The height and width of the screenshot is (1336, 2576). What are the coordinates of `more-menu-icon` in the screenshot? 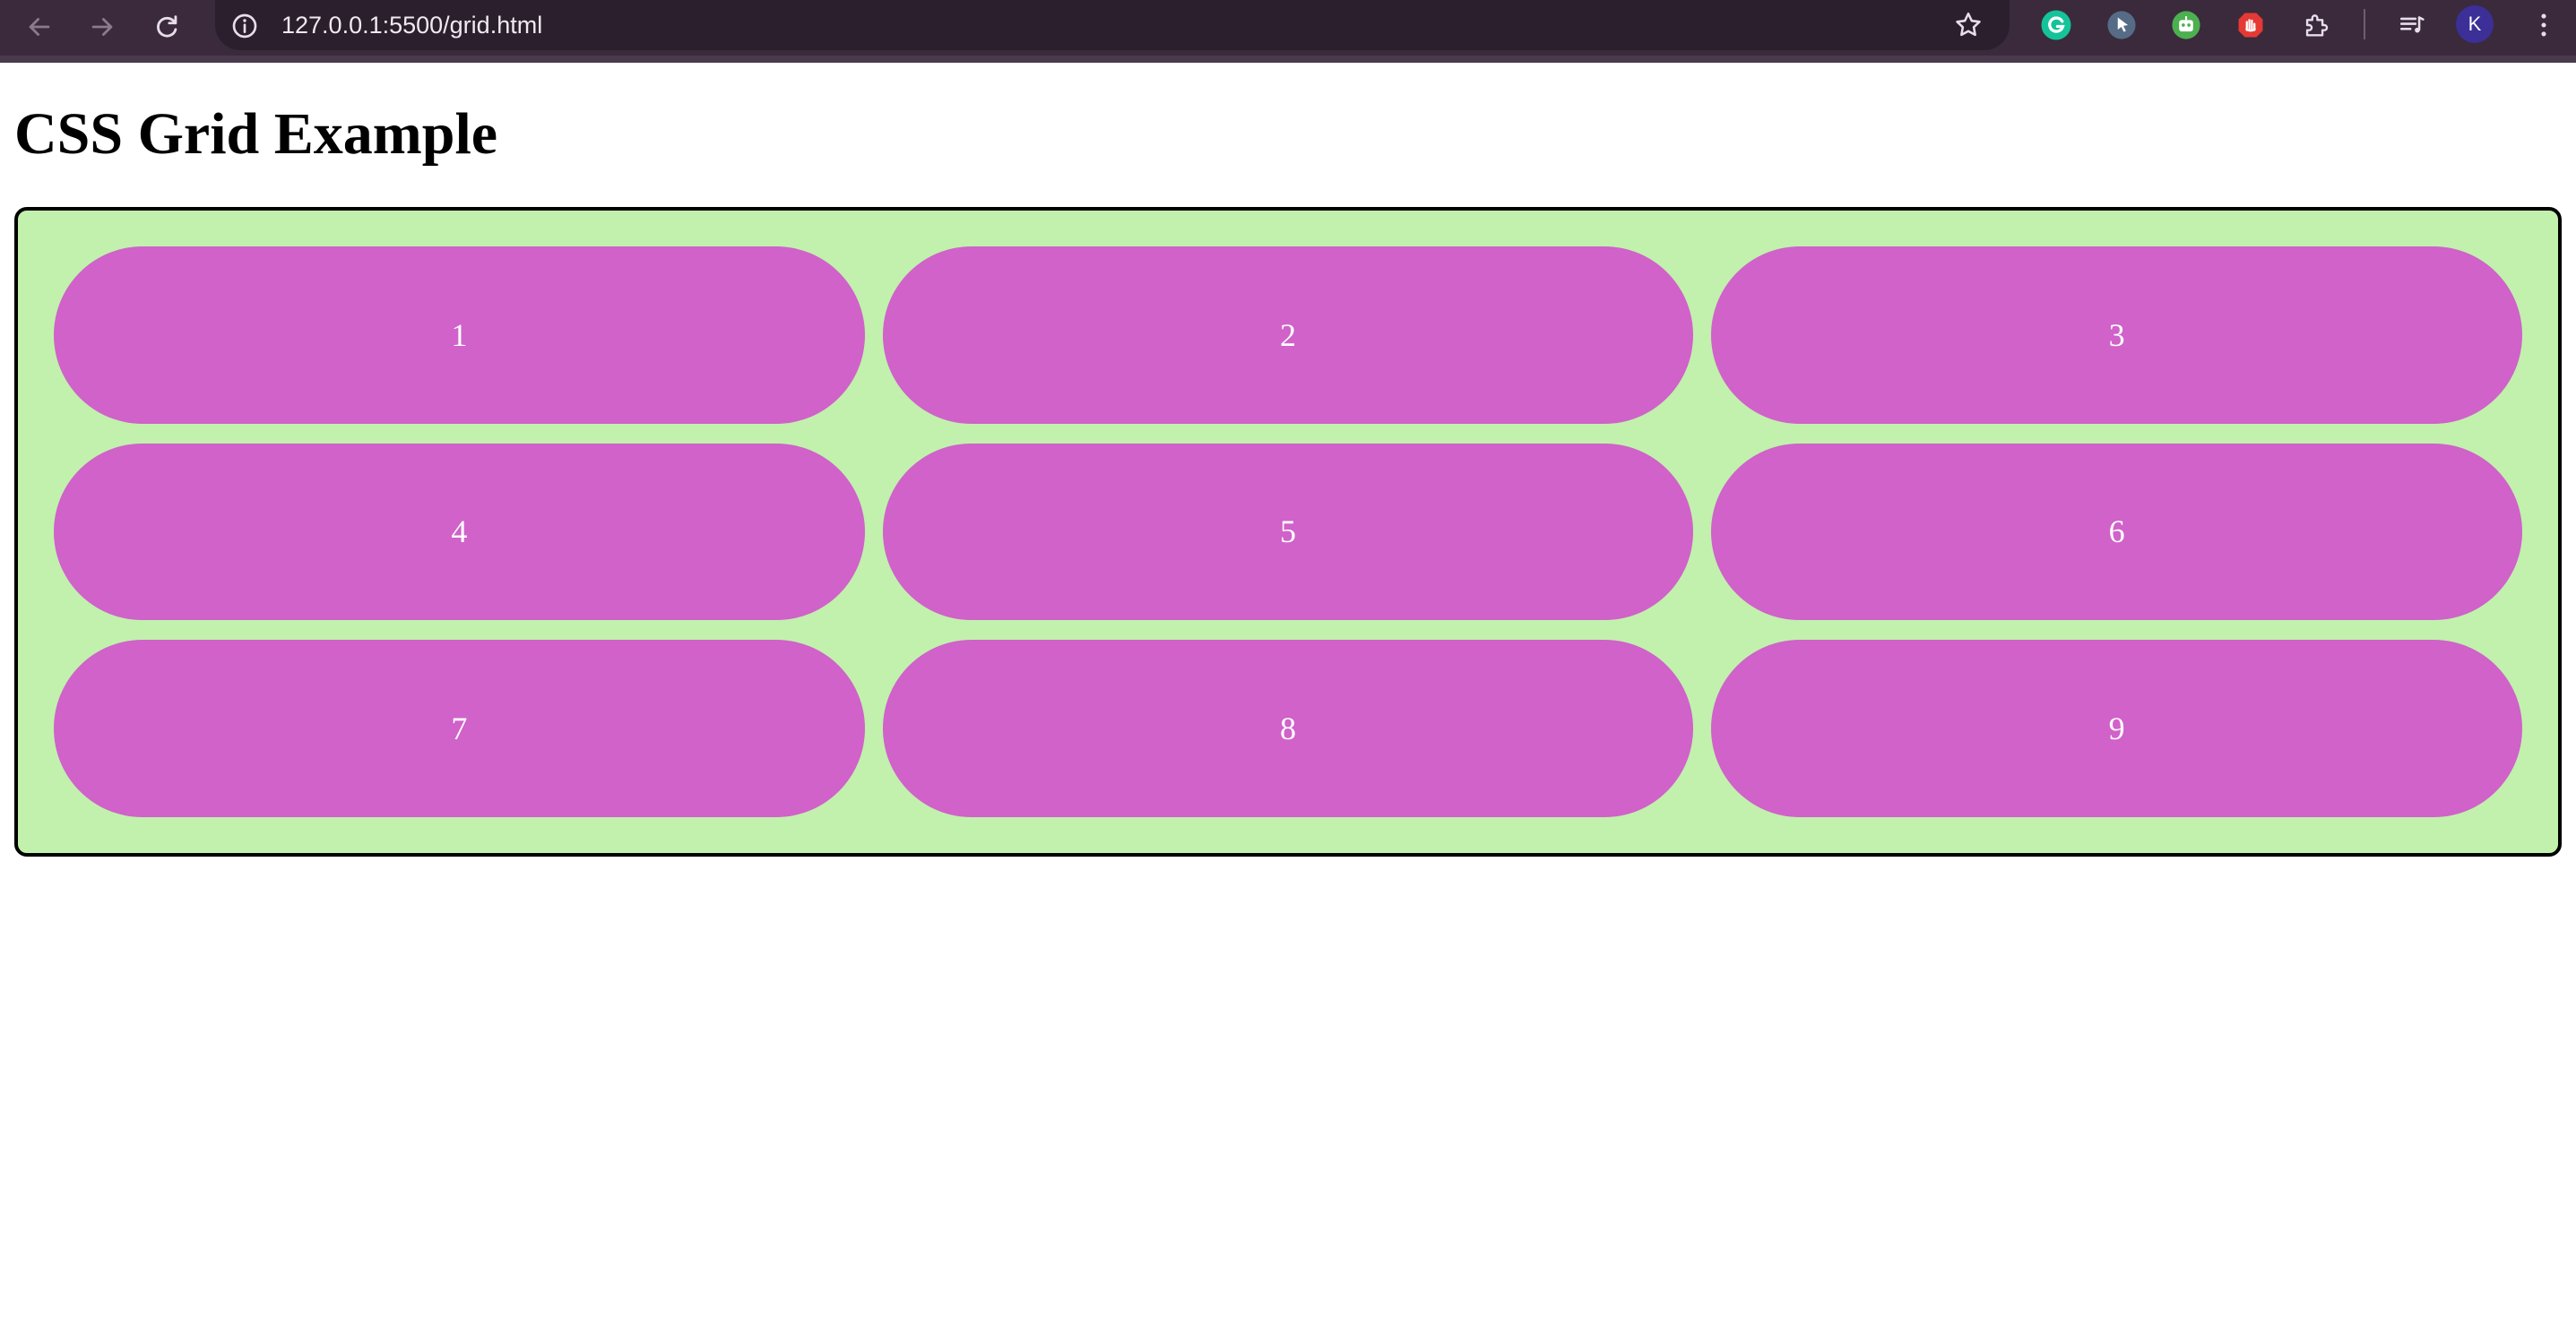 It's located at (2543, 25).